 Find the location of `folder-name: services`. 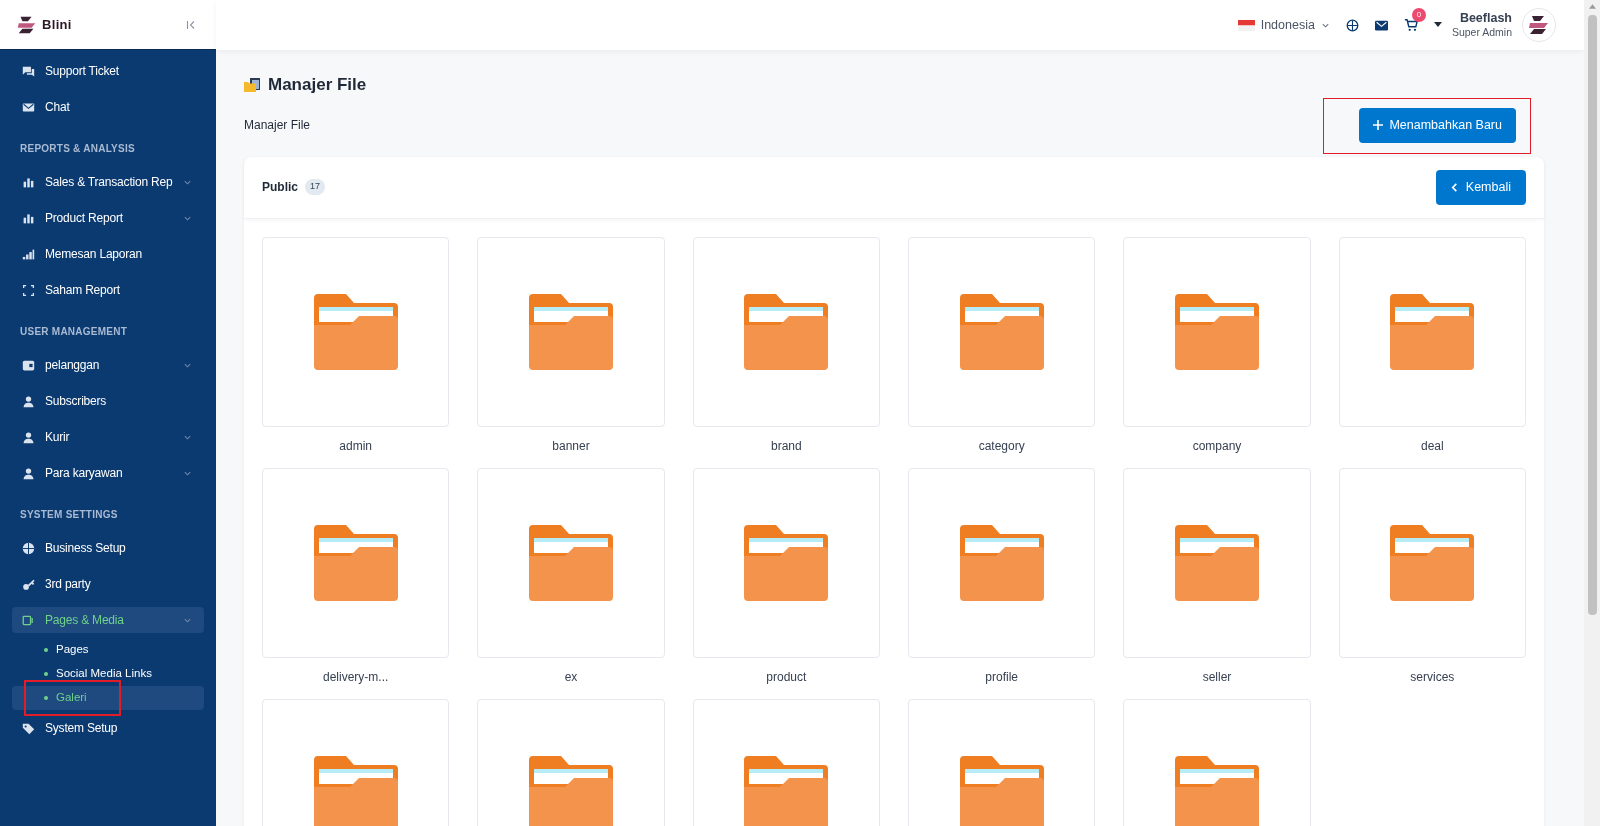

folder-name: services is located at coordinates (1432, 677).